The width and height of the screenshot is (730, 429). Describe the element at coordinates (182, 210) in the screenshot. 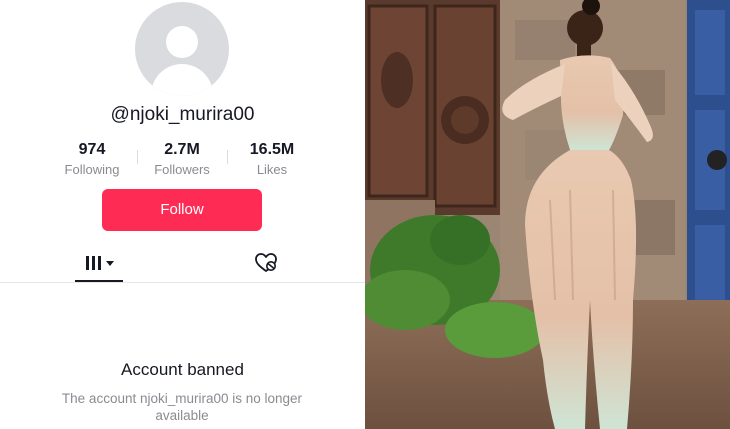

I see `follow-button: Follow` at that location.